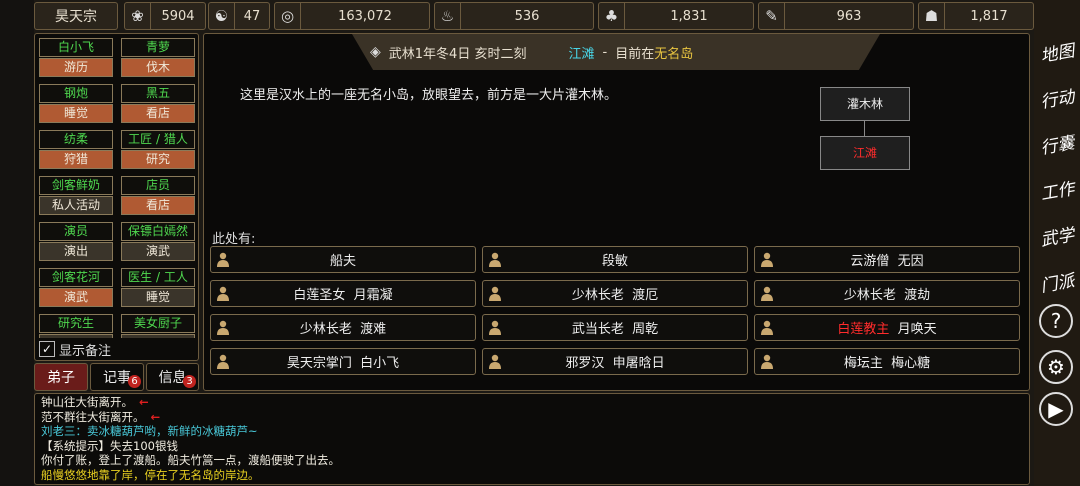  What do you see at coordinates (172, 377) in the screenshot?
I see `tab-info: 信息 3` at bounding box center [172, 377].